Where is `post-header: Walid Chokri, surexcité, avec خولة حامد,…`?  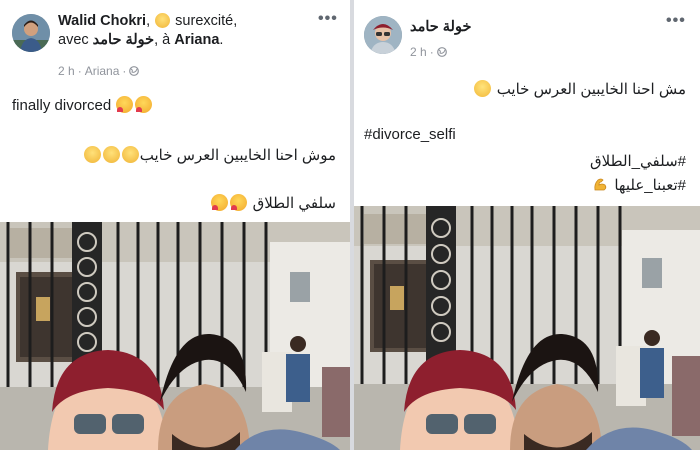
post-header: Walid Chokri, surexcité, avec خولة حامد,… is located at coordinates (148, 30).